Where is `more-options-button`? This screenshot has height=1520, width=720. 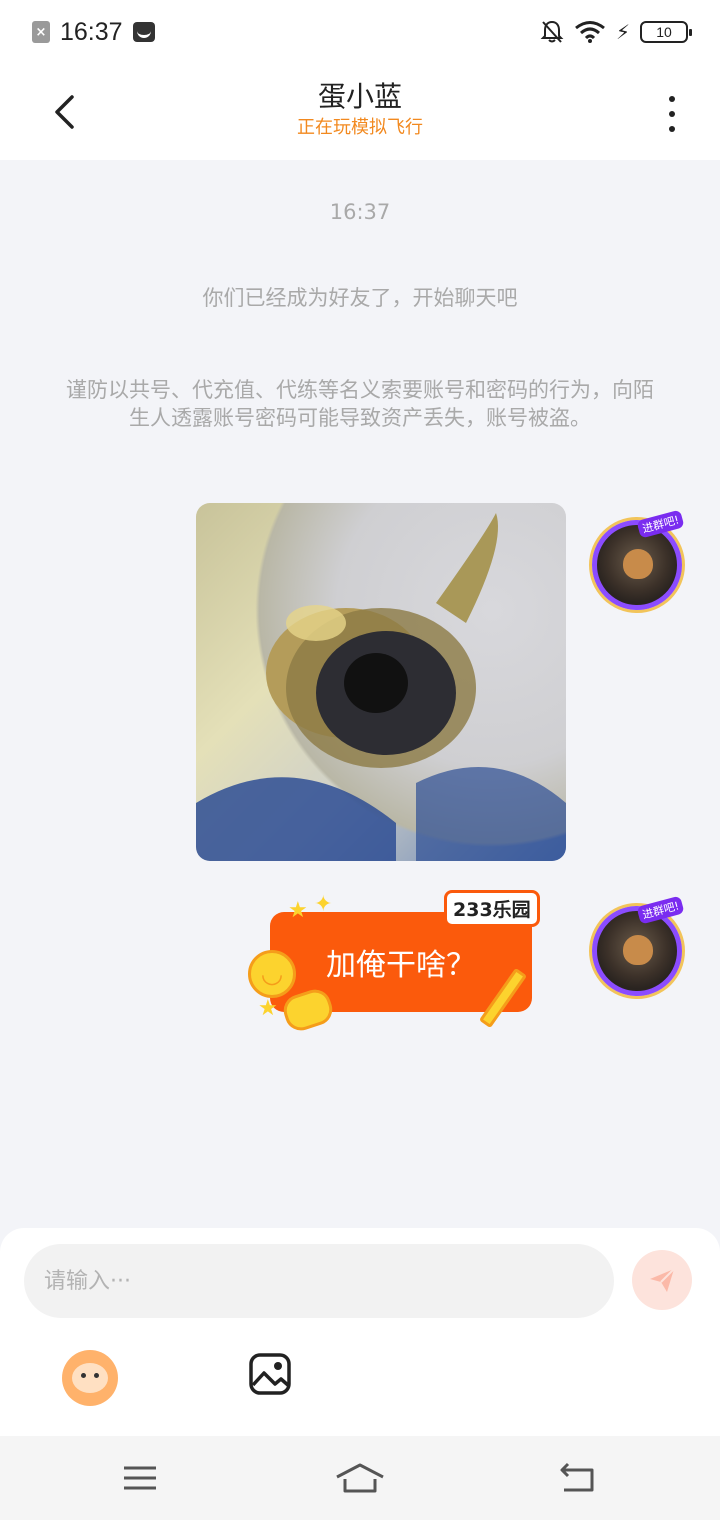 more-options-button is located at coordinates (672, 114).